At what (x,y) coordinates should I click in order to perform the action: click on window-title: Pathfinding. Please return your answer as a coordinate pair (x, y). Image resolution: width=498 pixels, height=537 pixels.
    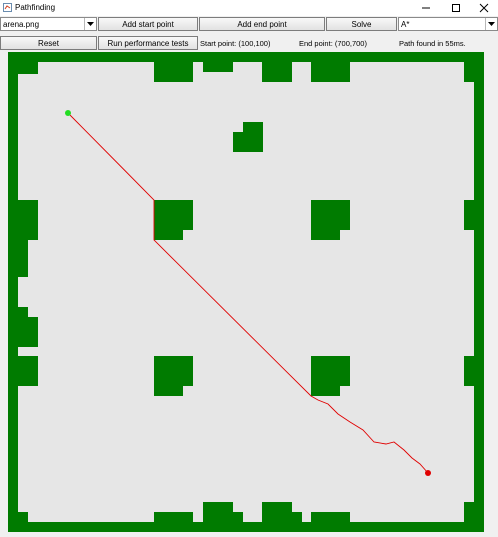
    Looking at the image, I should click on (35, 7).